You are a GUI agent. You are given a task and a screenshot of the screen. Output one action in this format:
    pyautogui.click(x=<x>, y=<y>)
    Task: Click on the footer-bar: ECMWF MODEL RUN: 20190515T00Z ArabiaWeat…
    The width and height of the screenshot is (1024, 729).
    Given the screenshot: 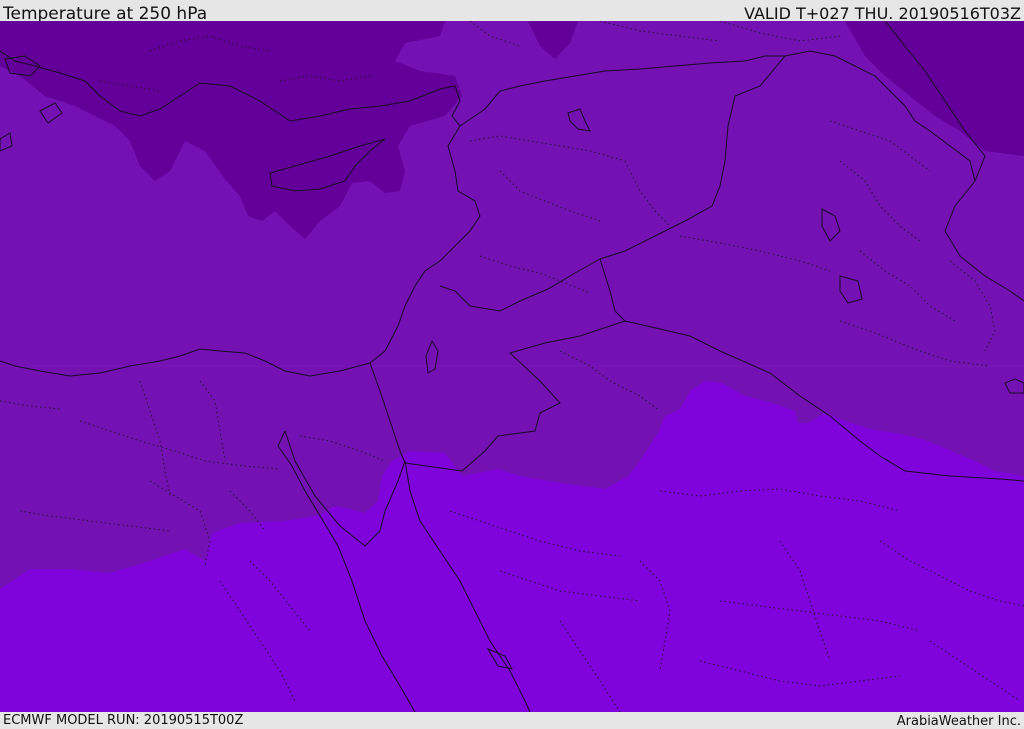 What is the action you would take?
    pyautogui.click(x=512, y=720)
    